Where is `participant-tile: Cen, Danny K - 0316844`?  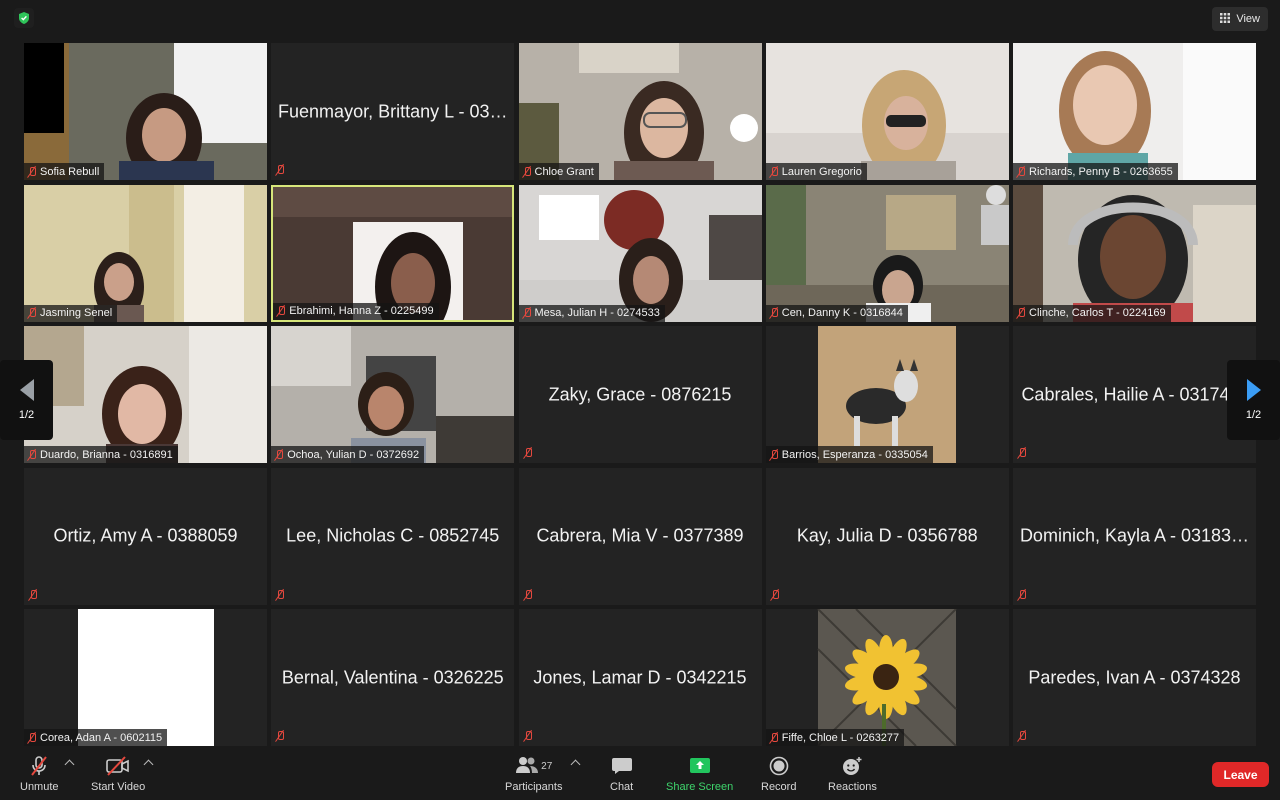 participant-tile: Cen, Danny K - 0316844 is located at coordinates (887, 253).